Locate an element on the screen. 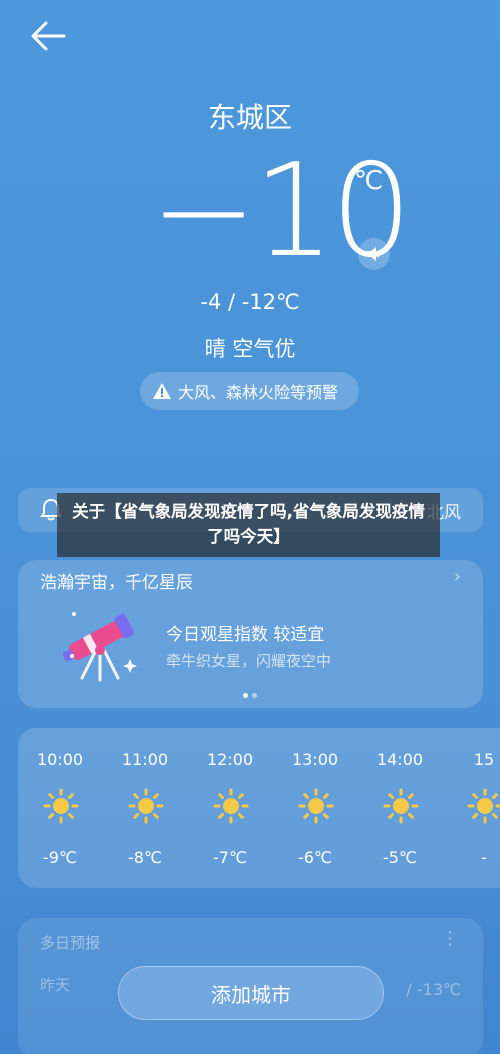 This screenshot has height=1054, width=500. temperature-unit: ℃ is located at coordinates (369, 181).